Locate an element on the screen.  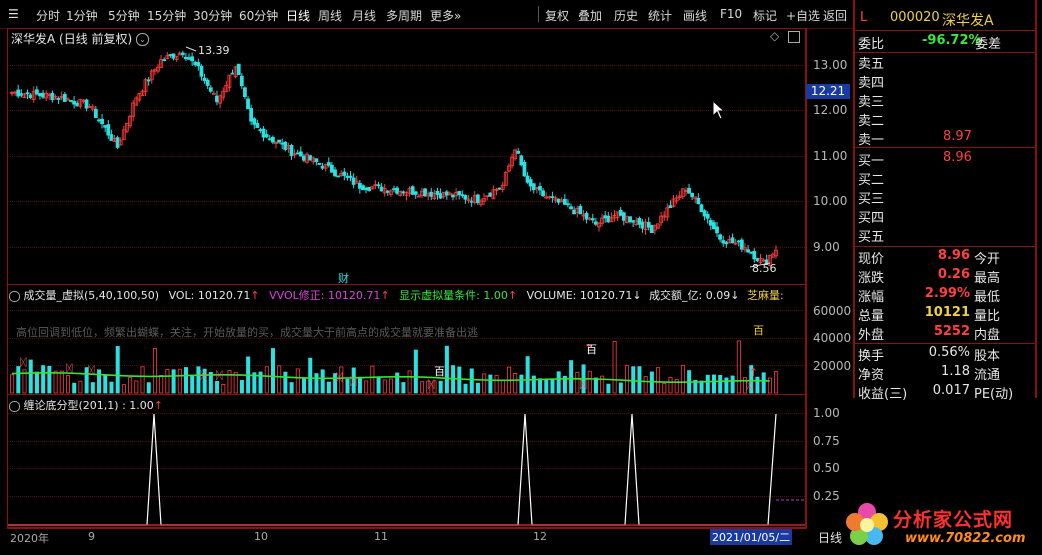
stat-label: 股本 is located at coordinates (987, 356).